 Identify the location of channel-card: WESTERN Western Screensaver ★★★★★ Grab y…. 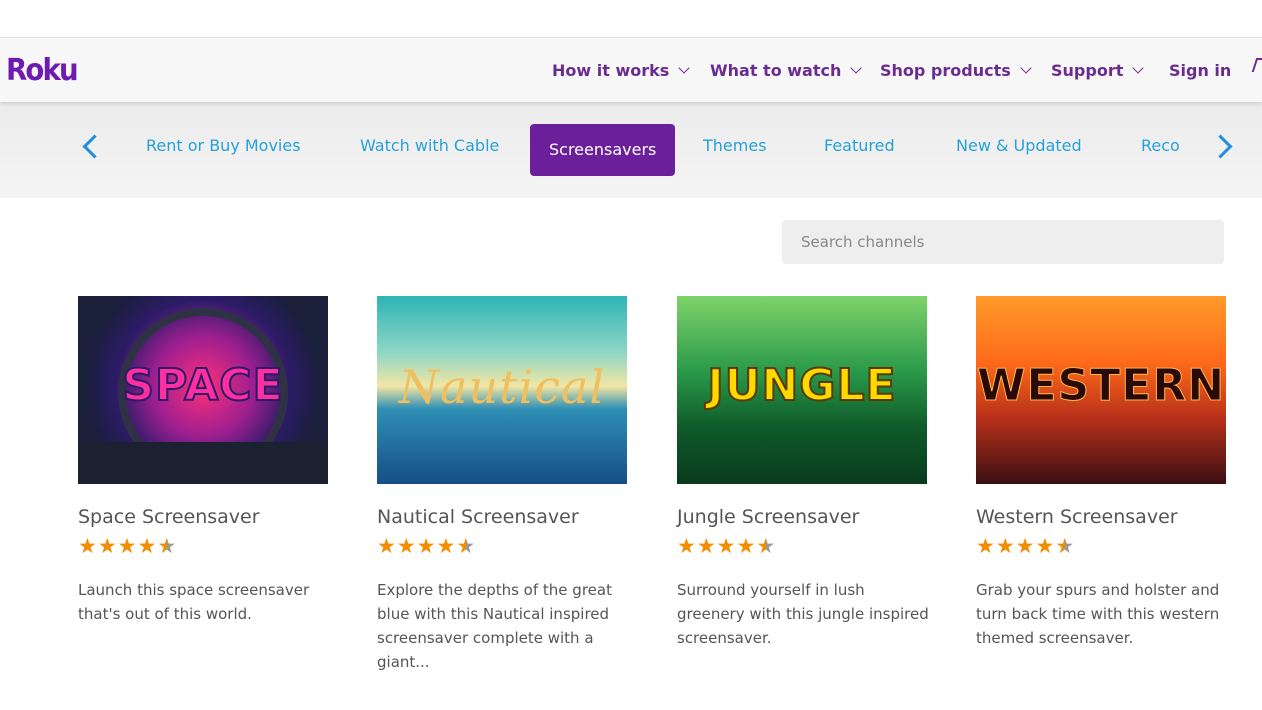
(1101, 473).